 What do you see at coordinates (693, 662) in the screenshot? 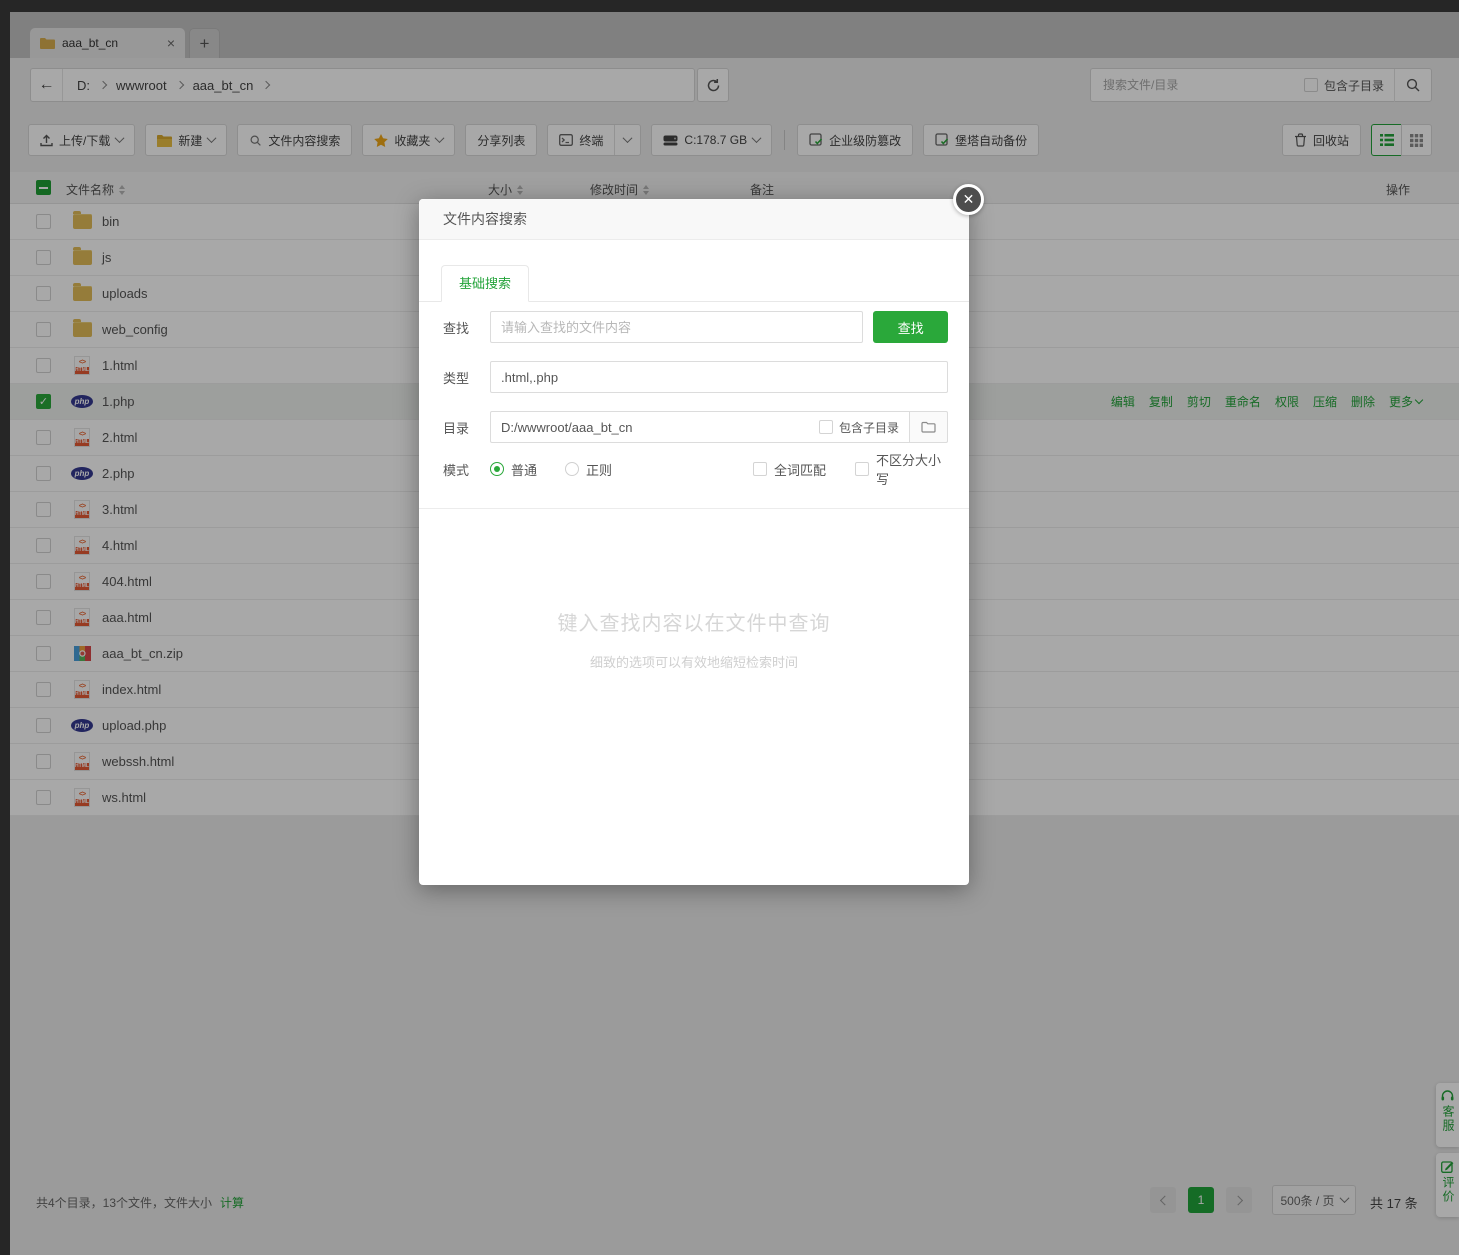
I see `empty-subtitle: 细致的选项可以有效地缩短检索时间` at bounding box center [693, 662].